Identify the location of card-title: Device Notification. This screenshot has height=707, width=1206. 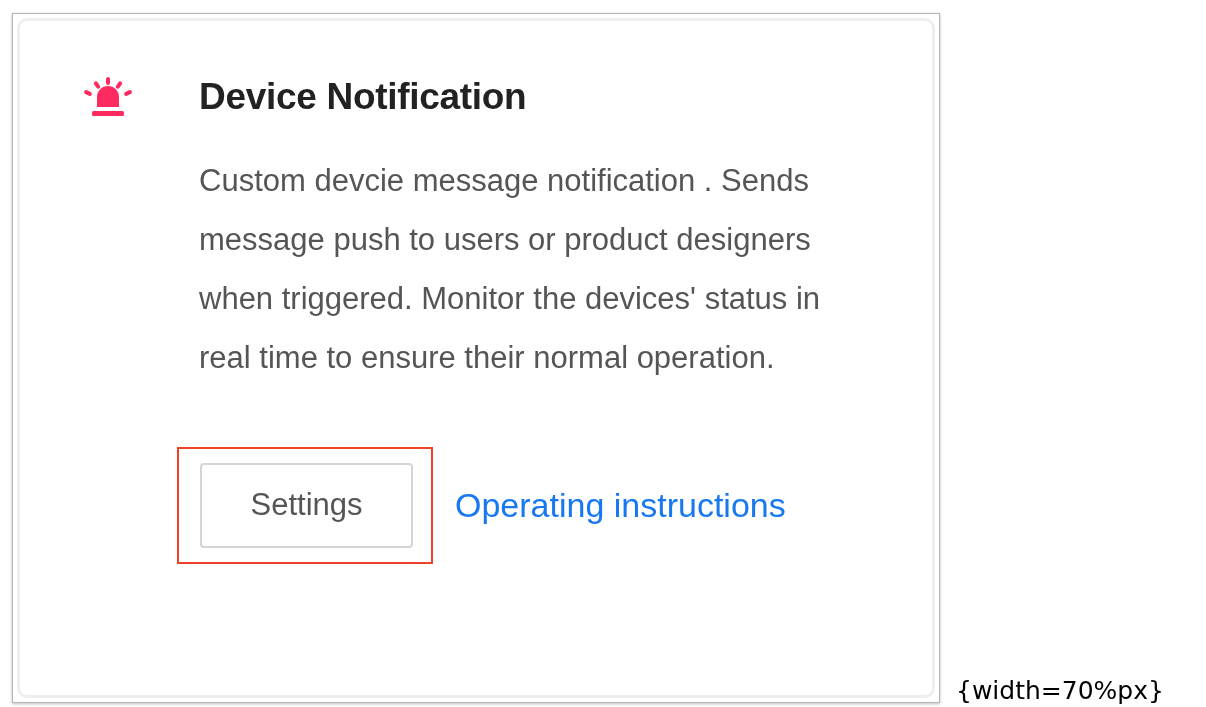
(363, 97).